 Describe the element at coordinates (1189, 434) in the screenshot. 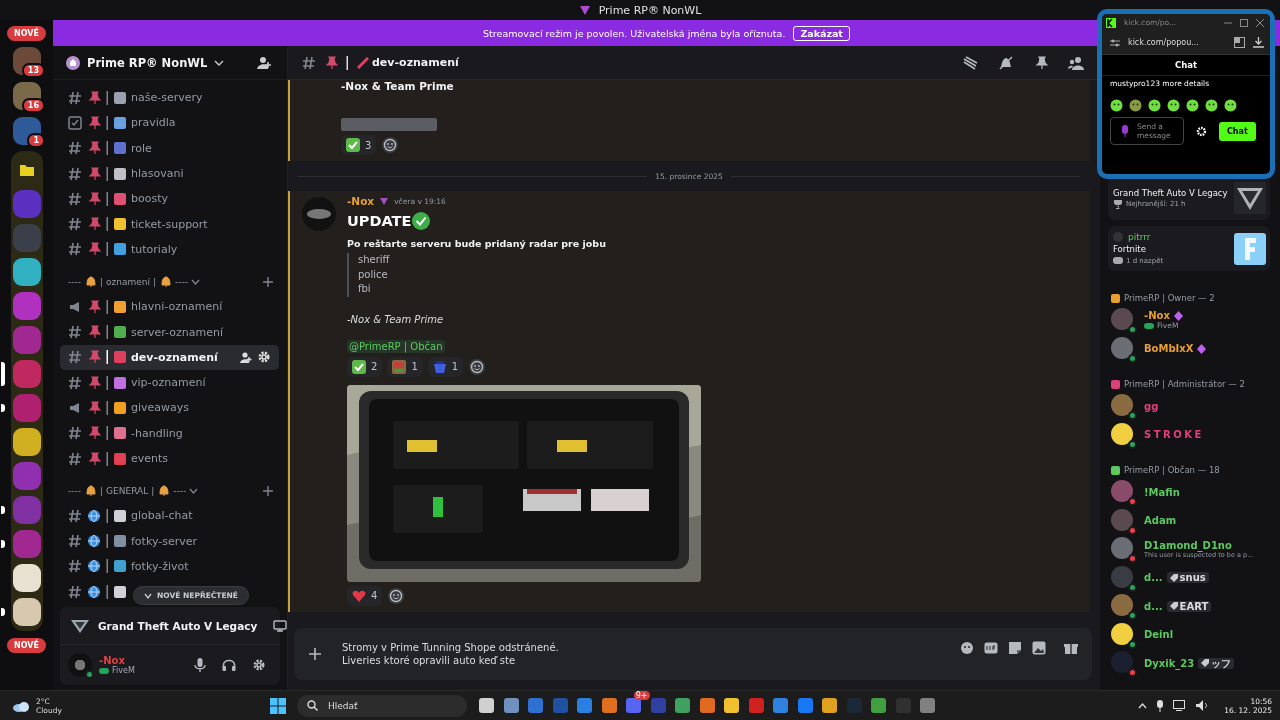

I see `member-item: STROKE` at that location.